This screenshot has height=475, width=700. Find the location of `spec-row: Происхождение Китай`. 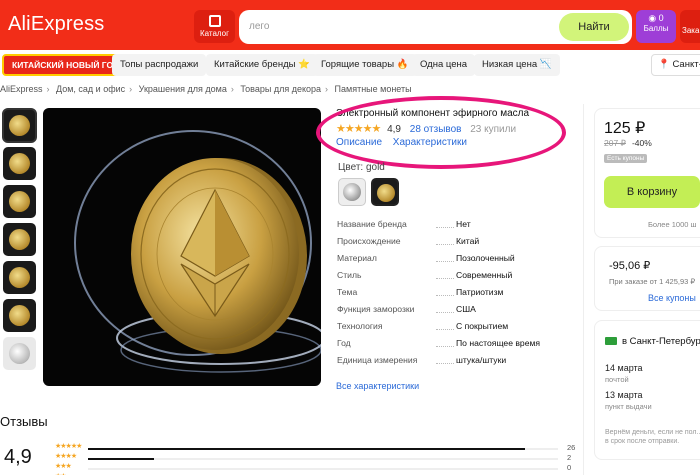

spec-row: Происхождение Китай is located at coordinates (408, 241).